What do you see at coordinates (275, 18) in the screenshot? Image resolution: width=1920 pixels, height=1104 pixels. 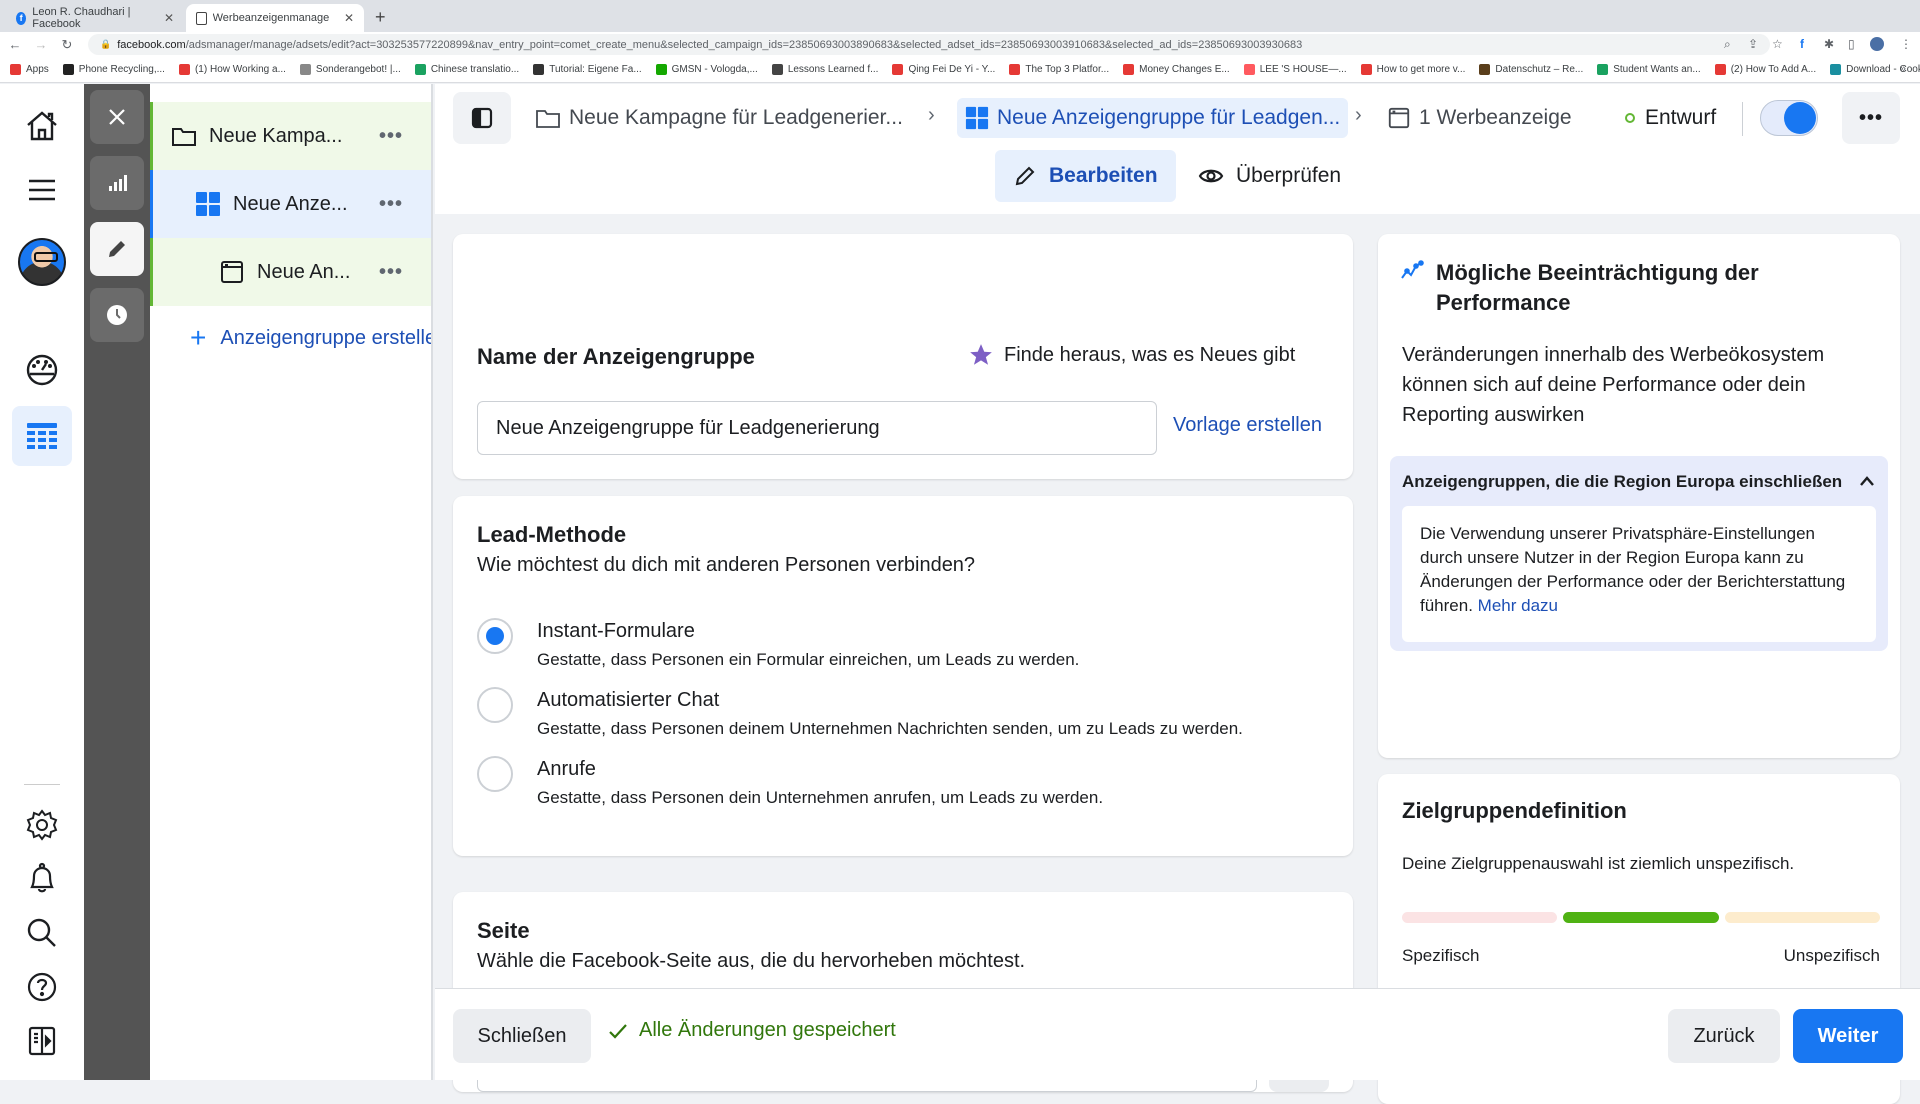 I see `browser-tab-active: Werbeanzeigenmanager - Wer ✕` at bounding box center [275, 18].